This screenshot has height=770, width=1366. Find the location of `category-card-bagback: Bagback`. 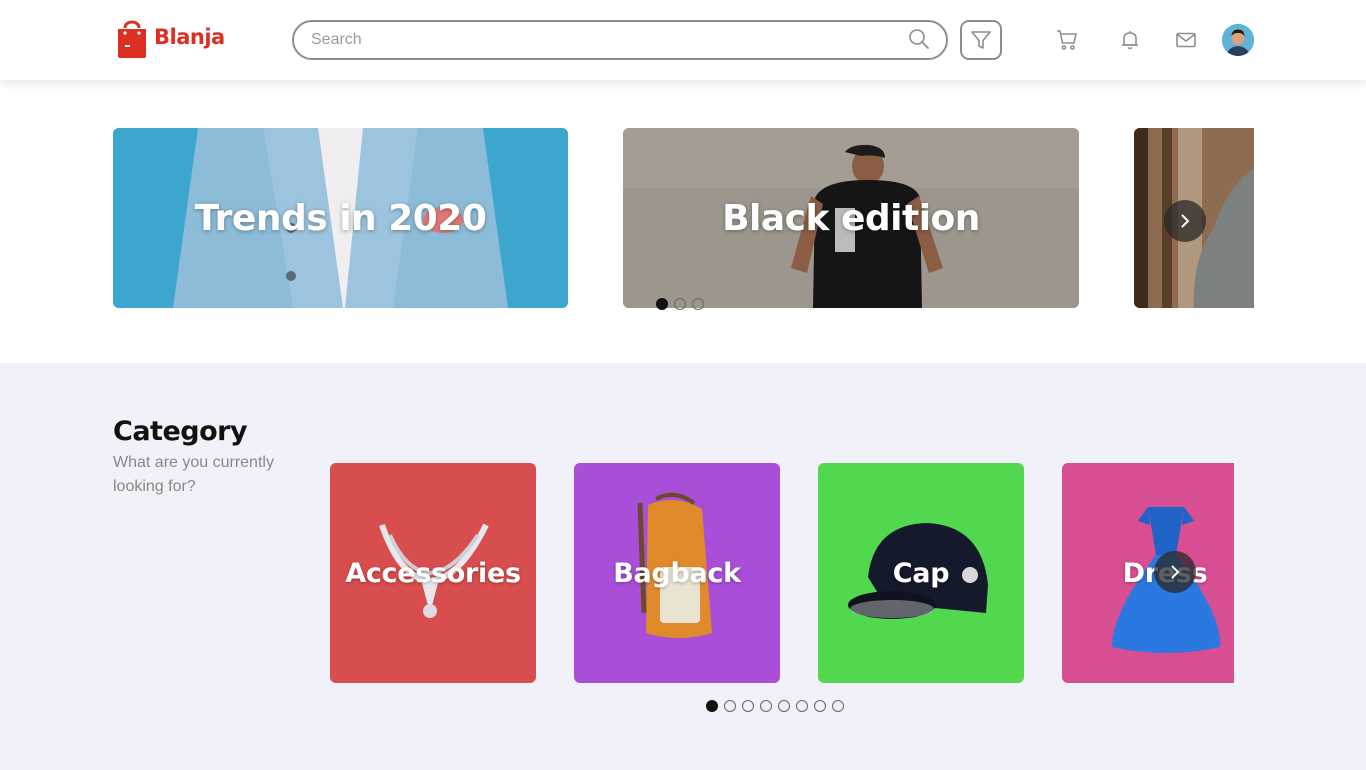

category-card-bagback: Bagback is located at coordinates (677, 573).